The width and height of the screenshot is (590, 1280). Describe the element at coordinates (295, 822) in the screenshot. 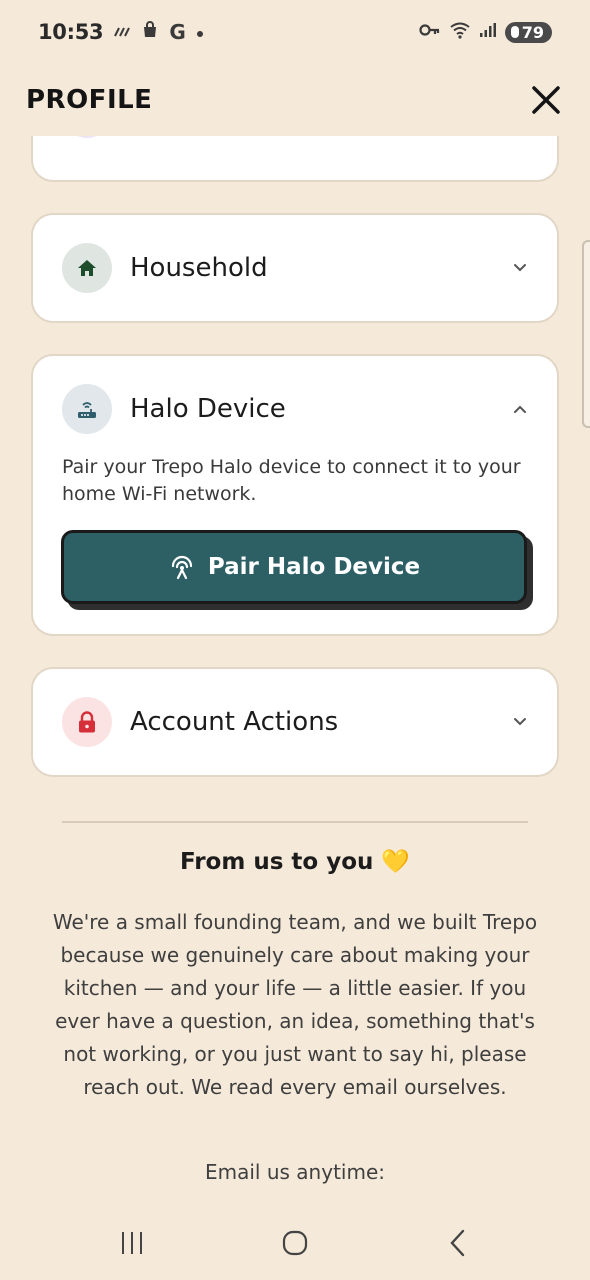

I see `section-divider` at that location.